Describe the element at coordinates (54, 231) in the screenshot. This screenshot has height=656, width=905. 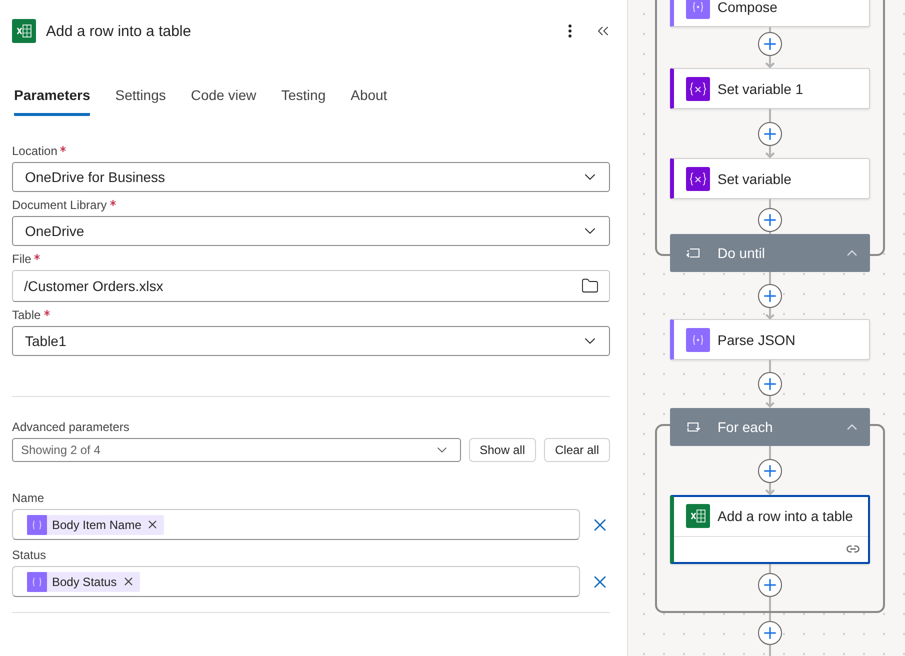
I see `dropdown-value: OneDrive` at that location.